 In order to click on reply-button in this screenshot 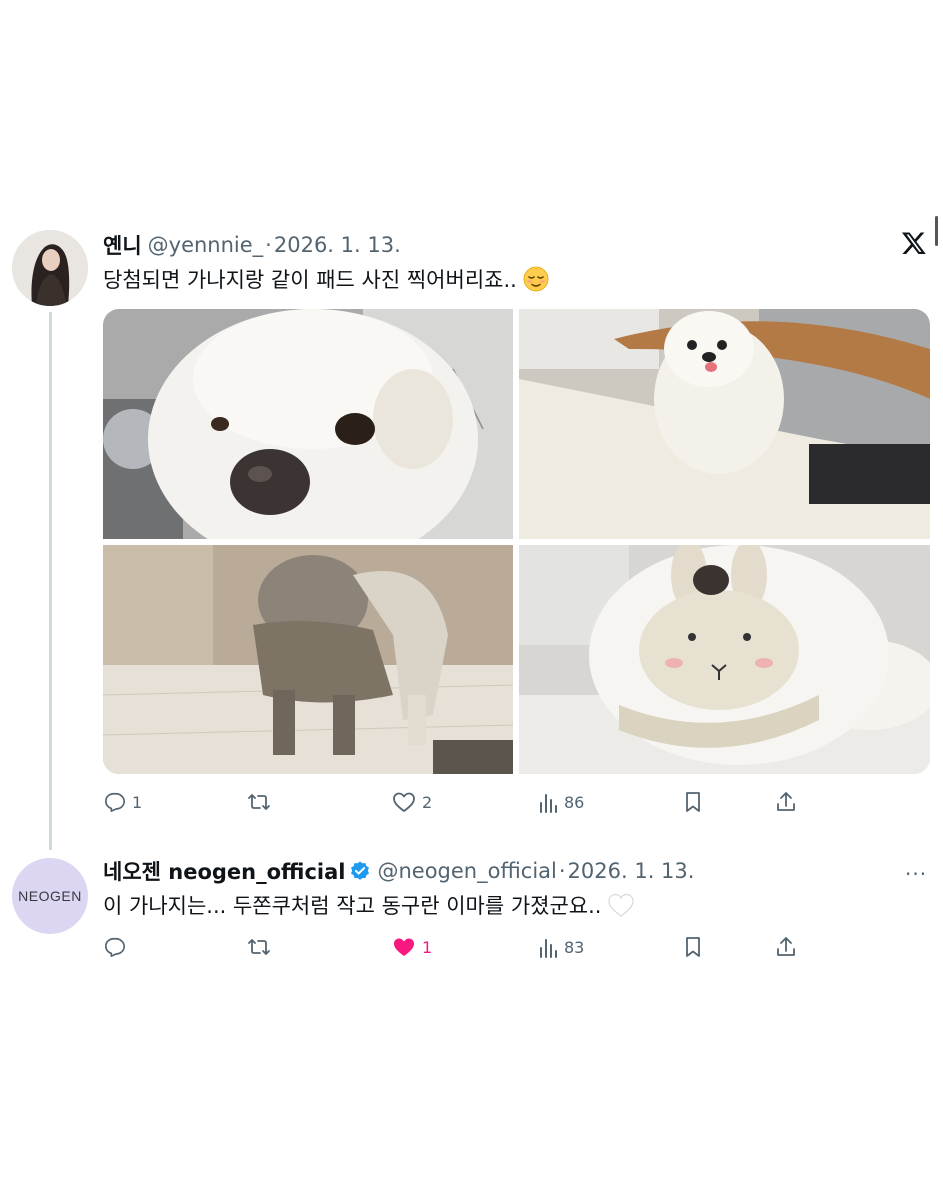, I will do `click(118, 947)`.